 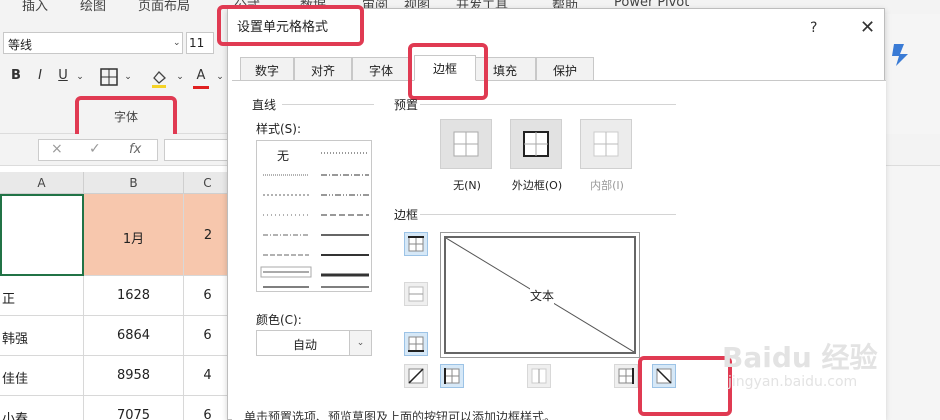 What do you see at coordinates (164, 7) in the screenshot?
I see `ribbon-tab-page-layout: 页面布局` at bounding box center [164, 7].